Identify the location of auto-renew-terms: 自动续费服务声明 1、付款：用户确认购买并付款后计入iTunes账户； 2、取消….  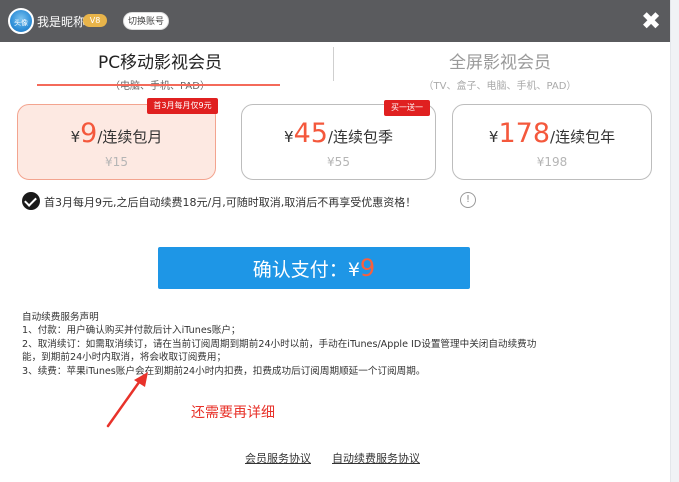
(342, 344).